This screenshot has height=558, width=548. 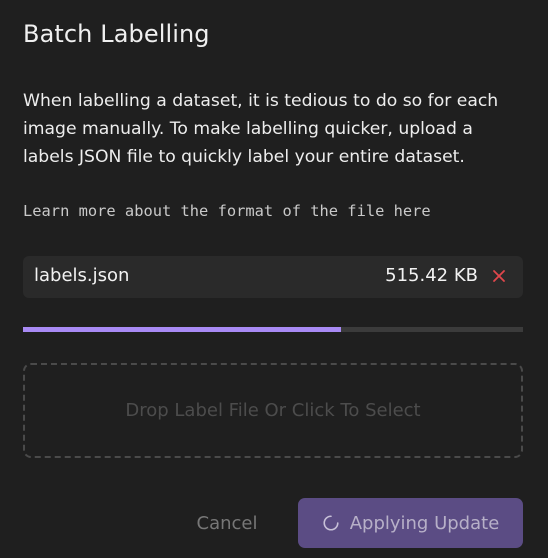 What do you see at coordinates (331, 523) in the screenshot?
I see `spinner-icon` at bounding box center [331, 523].